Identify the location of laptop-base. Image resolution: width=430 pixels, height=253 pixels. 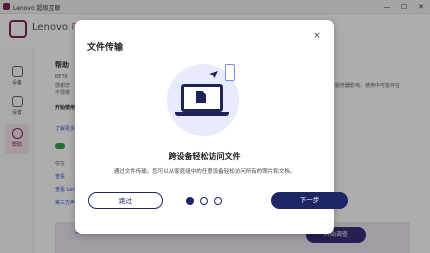
(202, 114).